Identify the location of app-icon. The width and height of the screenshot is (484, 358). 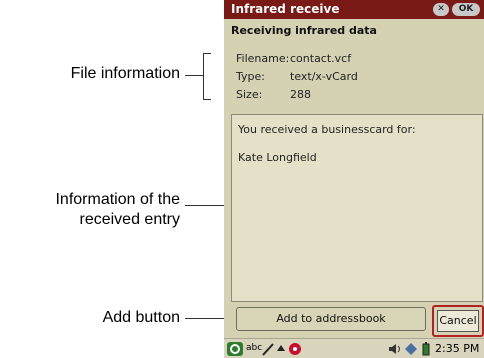
(295, 349).